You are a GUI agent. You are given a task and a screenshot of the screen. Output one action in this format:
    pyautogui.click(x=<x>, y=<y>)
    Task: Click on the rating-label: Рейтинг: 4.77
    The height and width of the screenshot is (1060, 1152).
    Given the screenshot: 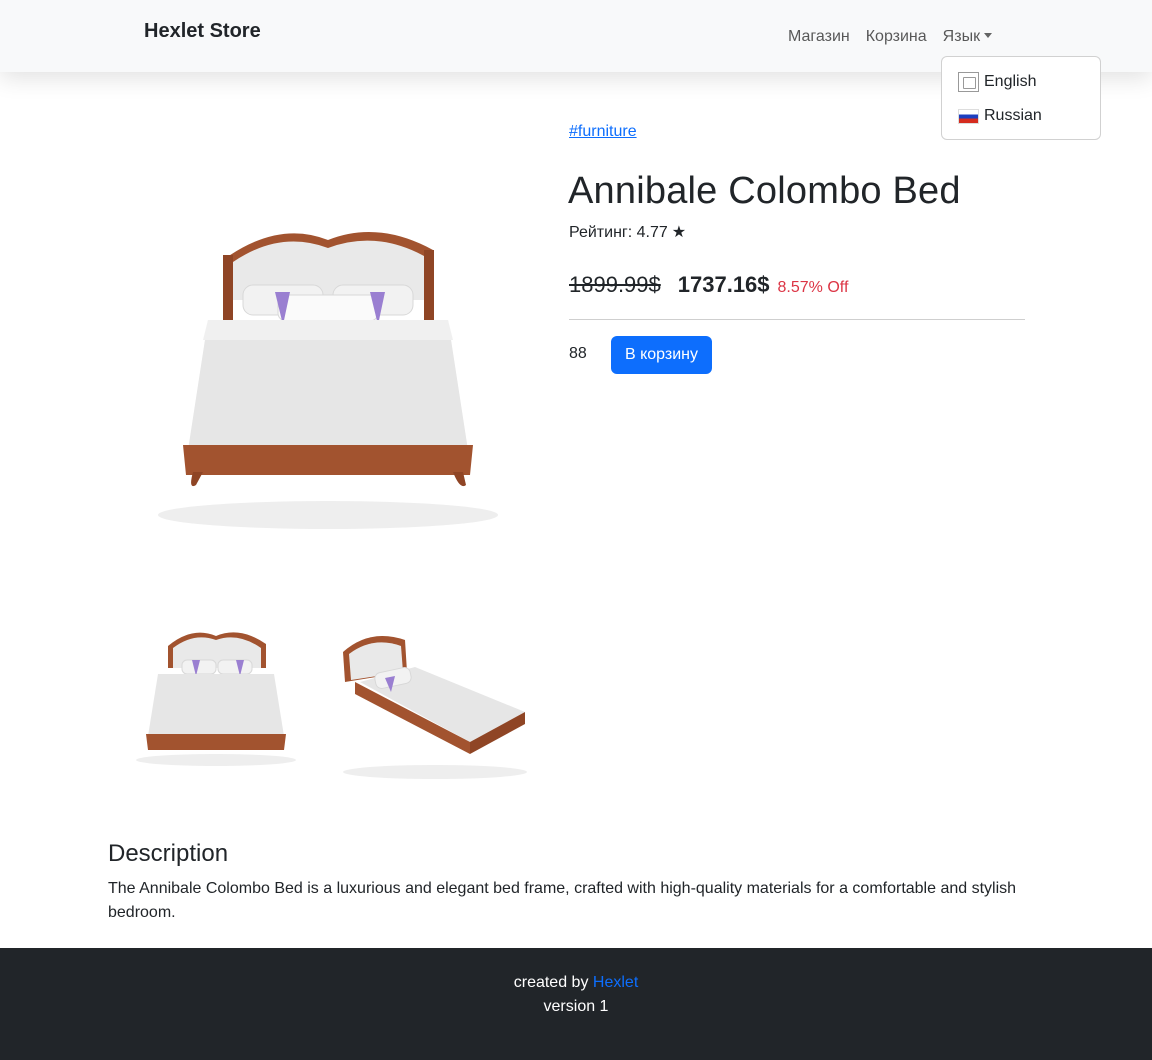 What is the action you would take?
    pyautogui.click(x=618, y=232)
    